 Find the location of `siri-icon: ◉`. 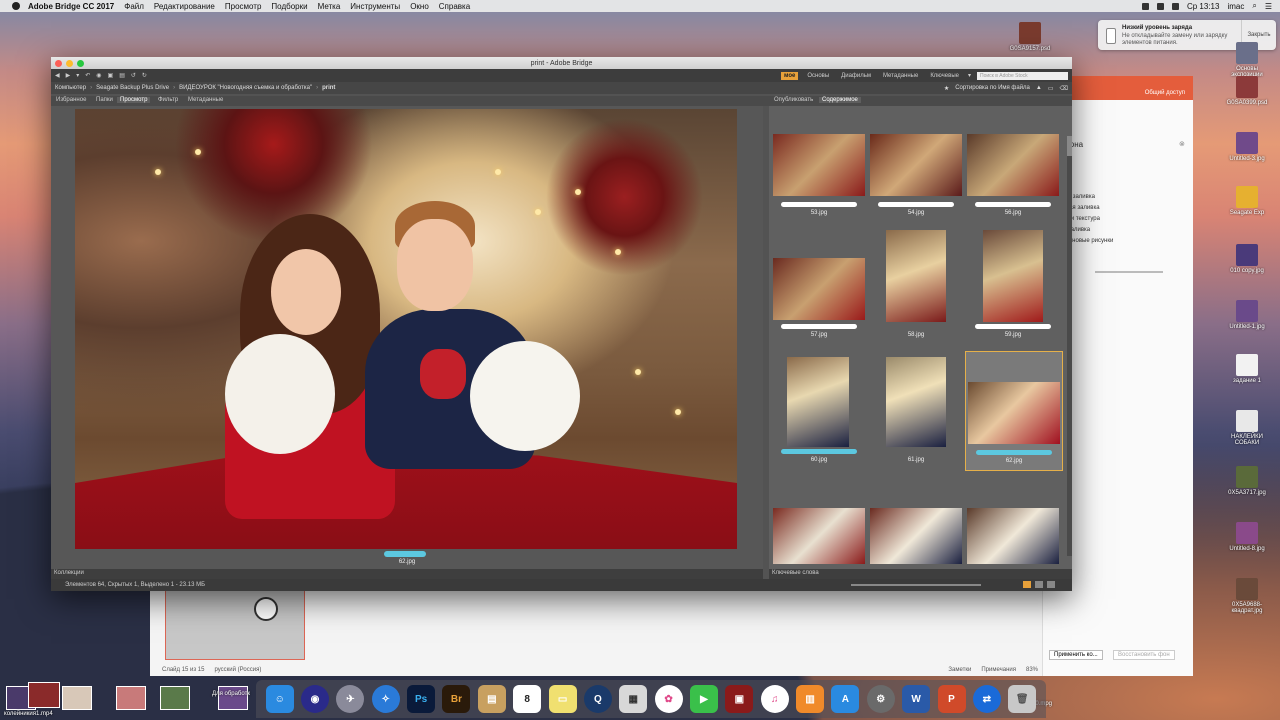

siri-icon: ◉ is located at coordinates (315, 699).